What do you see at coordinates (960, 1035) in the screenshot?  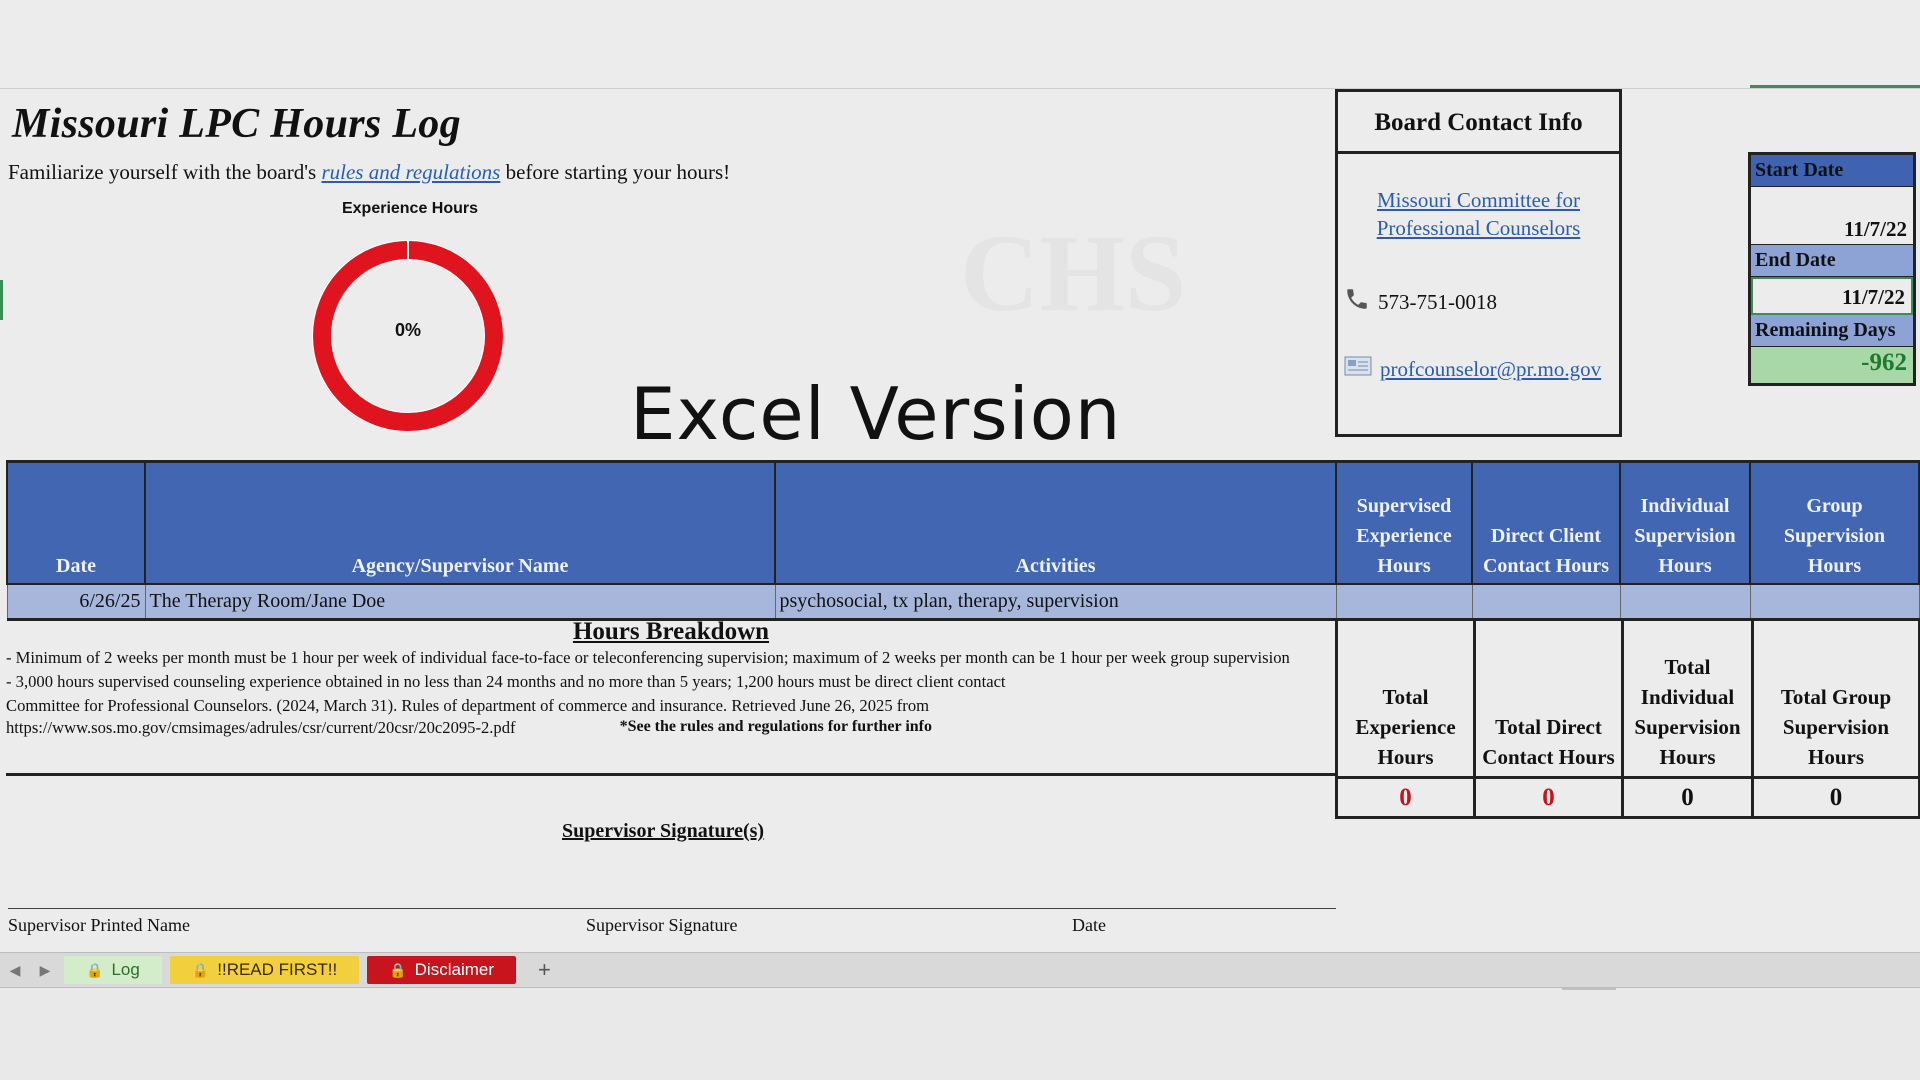 I see `bottom-area` at bounding box center [960, 1035].